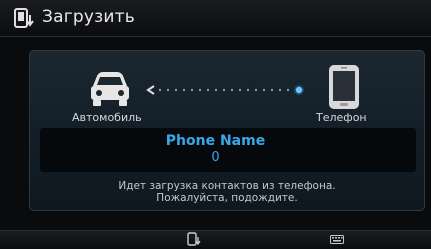 This screenshot has width=431, height=249. What do you see at coordinates (225, 90) in the screenshot?
I see `dotted-arrow-icon` at bounding box center [225, 90].